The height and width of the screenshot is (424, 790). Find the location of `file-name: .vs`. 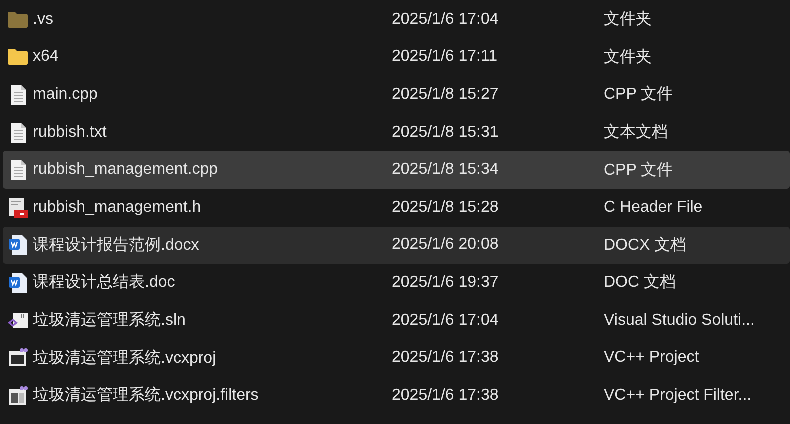

file-name: .vs is located at coordinates (43, 19).